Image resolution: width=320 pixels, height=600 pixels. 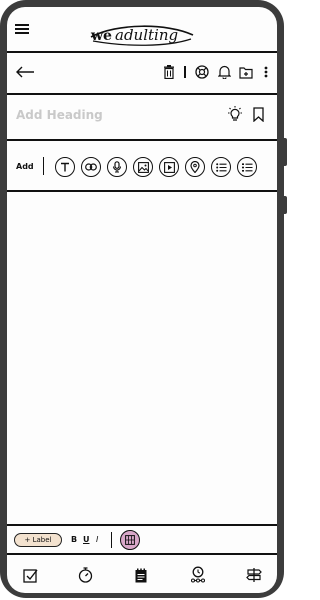 What do you see at coordinates (146, 35) in the screenshot?
I see `svg-text: adulting` at bounding box center [146, 35].